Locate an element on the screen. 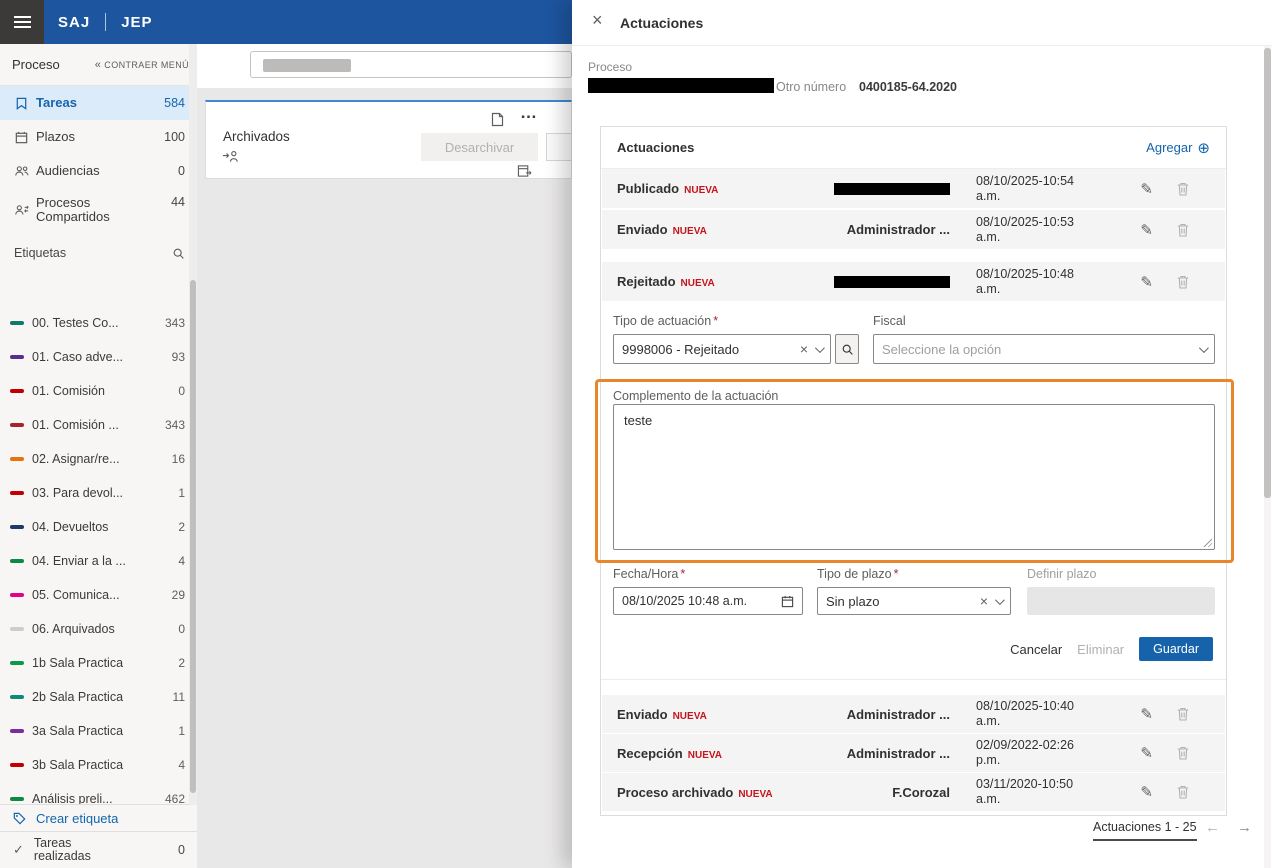 The width and height of the screenshot is (1272, 868). next-page-icon: → is located at coordinates (1244, 827).